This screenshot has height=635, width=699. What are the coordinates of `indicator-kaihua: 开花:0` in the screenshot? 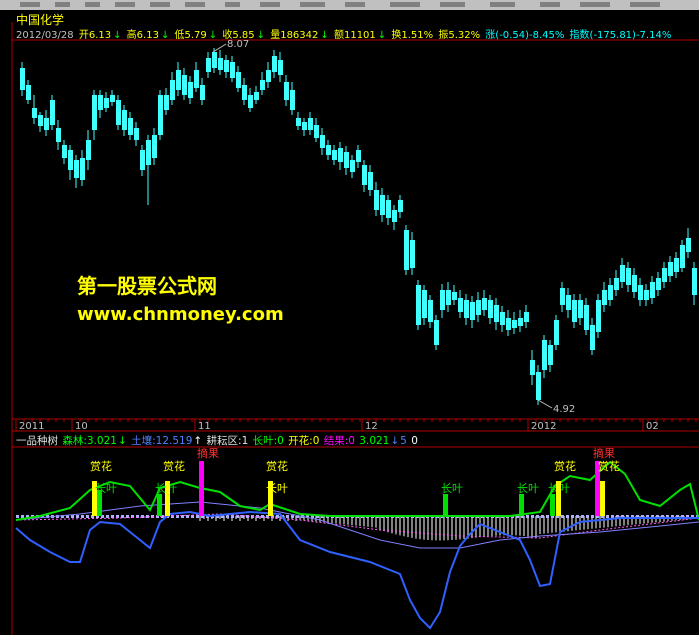 It's located at (304, 441).